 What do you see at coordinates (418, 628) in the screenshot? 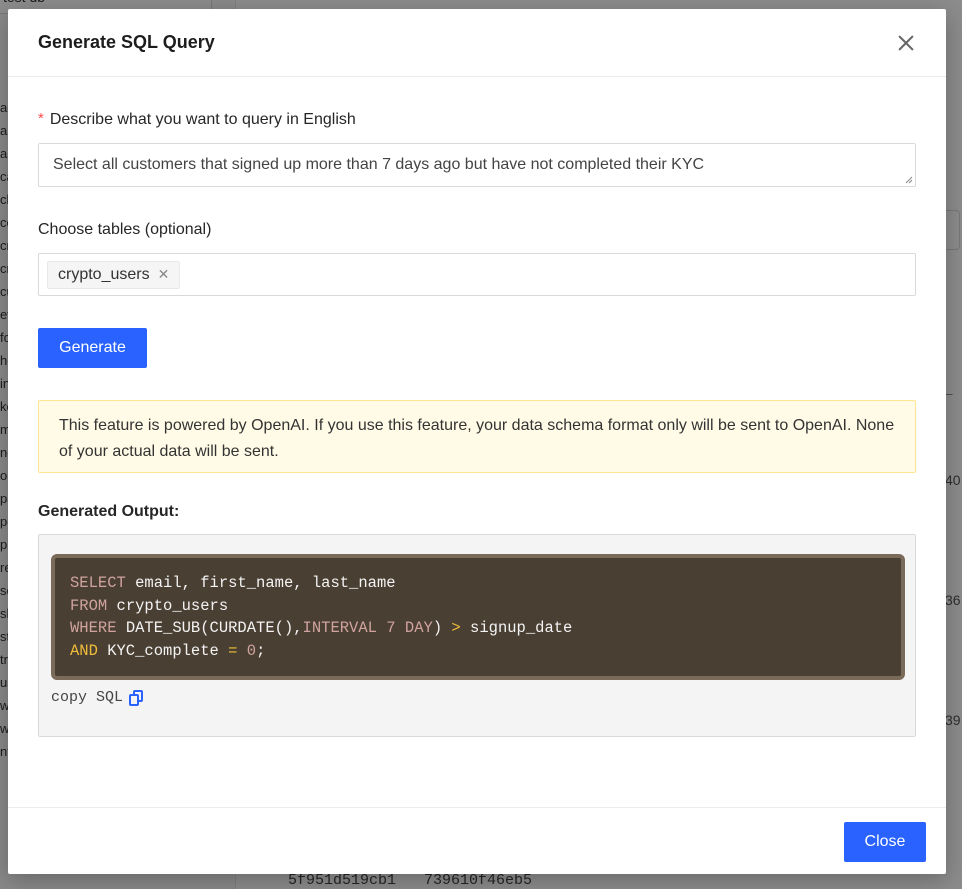
I see `sql-token: DAY` at bounding box center [418, 628].